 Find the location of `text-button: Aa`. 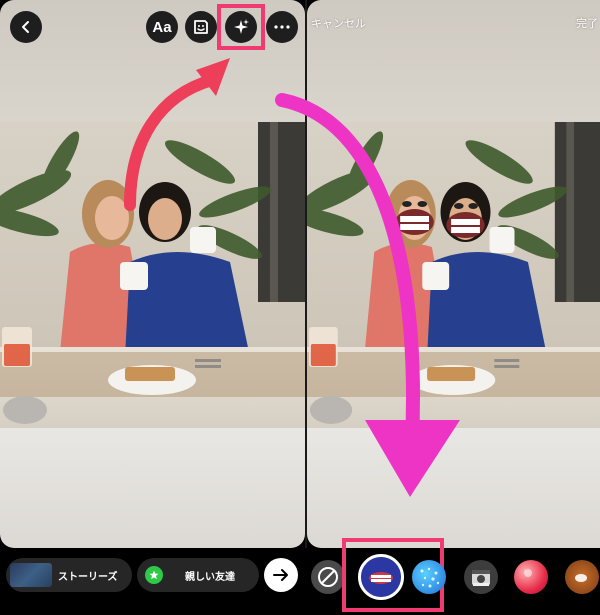

text-button: Aa is located at coordinates (162, 27).